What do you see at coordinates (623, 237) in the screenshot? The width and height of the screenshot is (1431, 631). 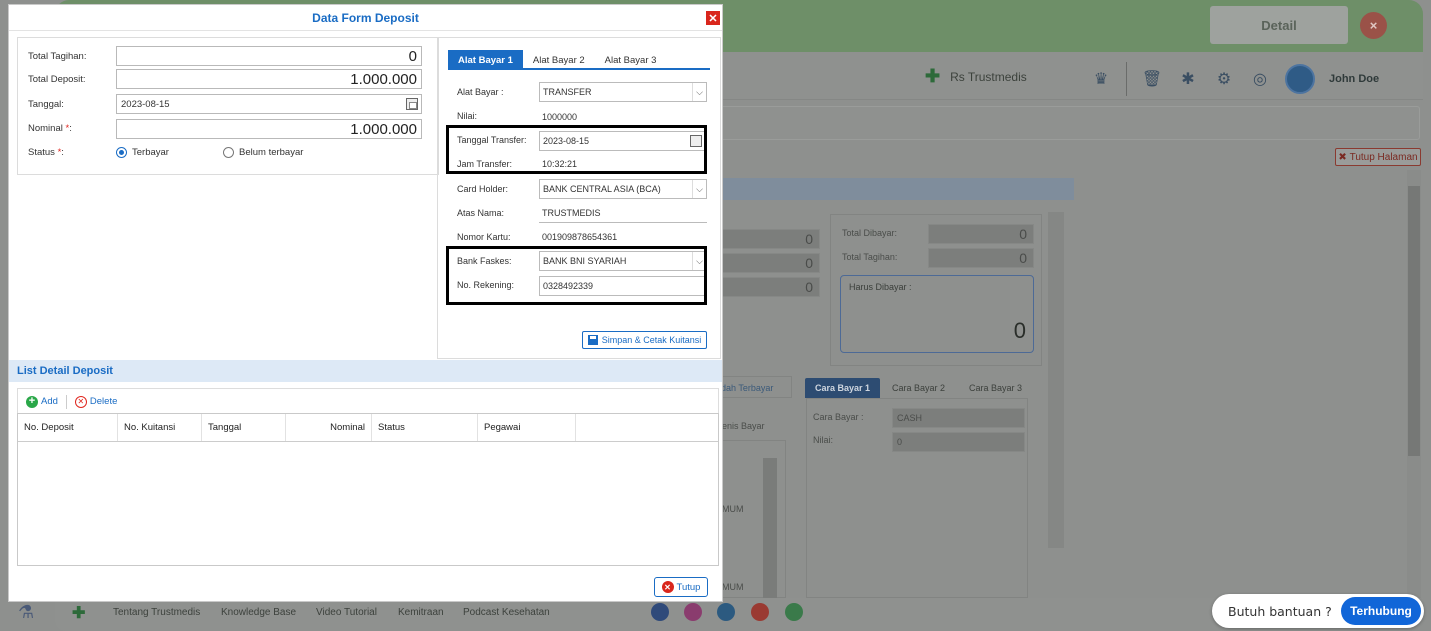 I see `nomor-kartu-field: 001909878654361` at bounding box center [623, 237].